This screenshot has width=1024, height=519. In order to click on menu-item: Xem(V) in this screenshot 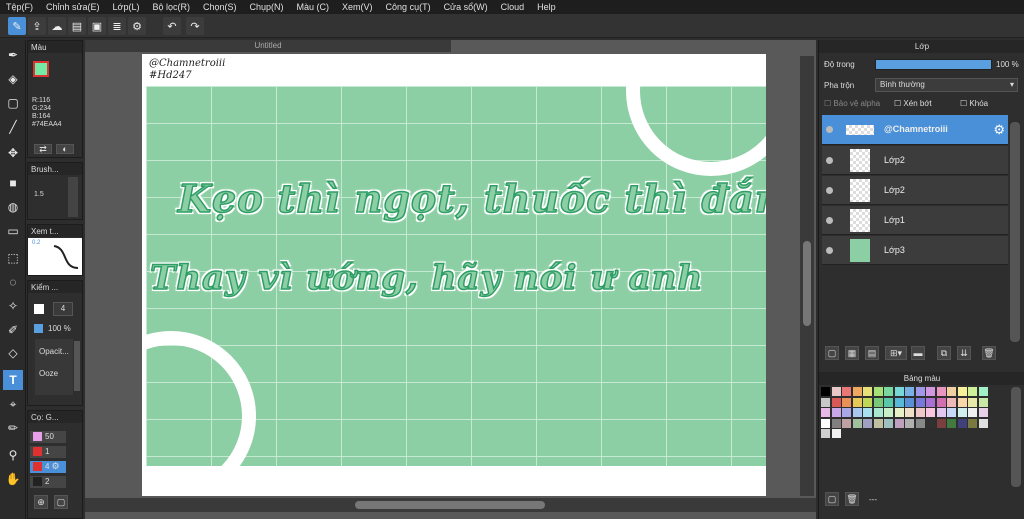, I will do `click(357, 7)`.